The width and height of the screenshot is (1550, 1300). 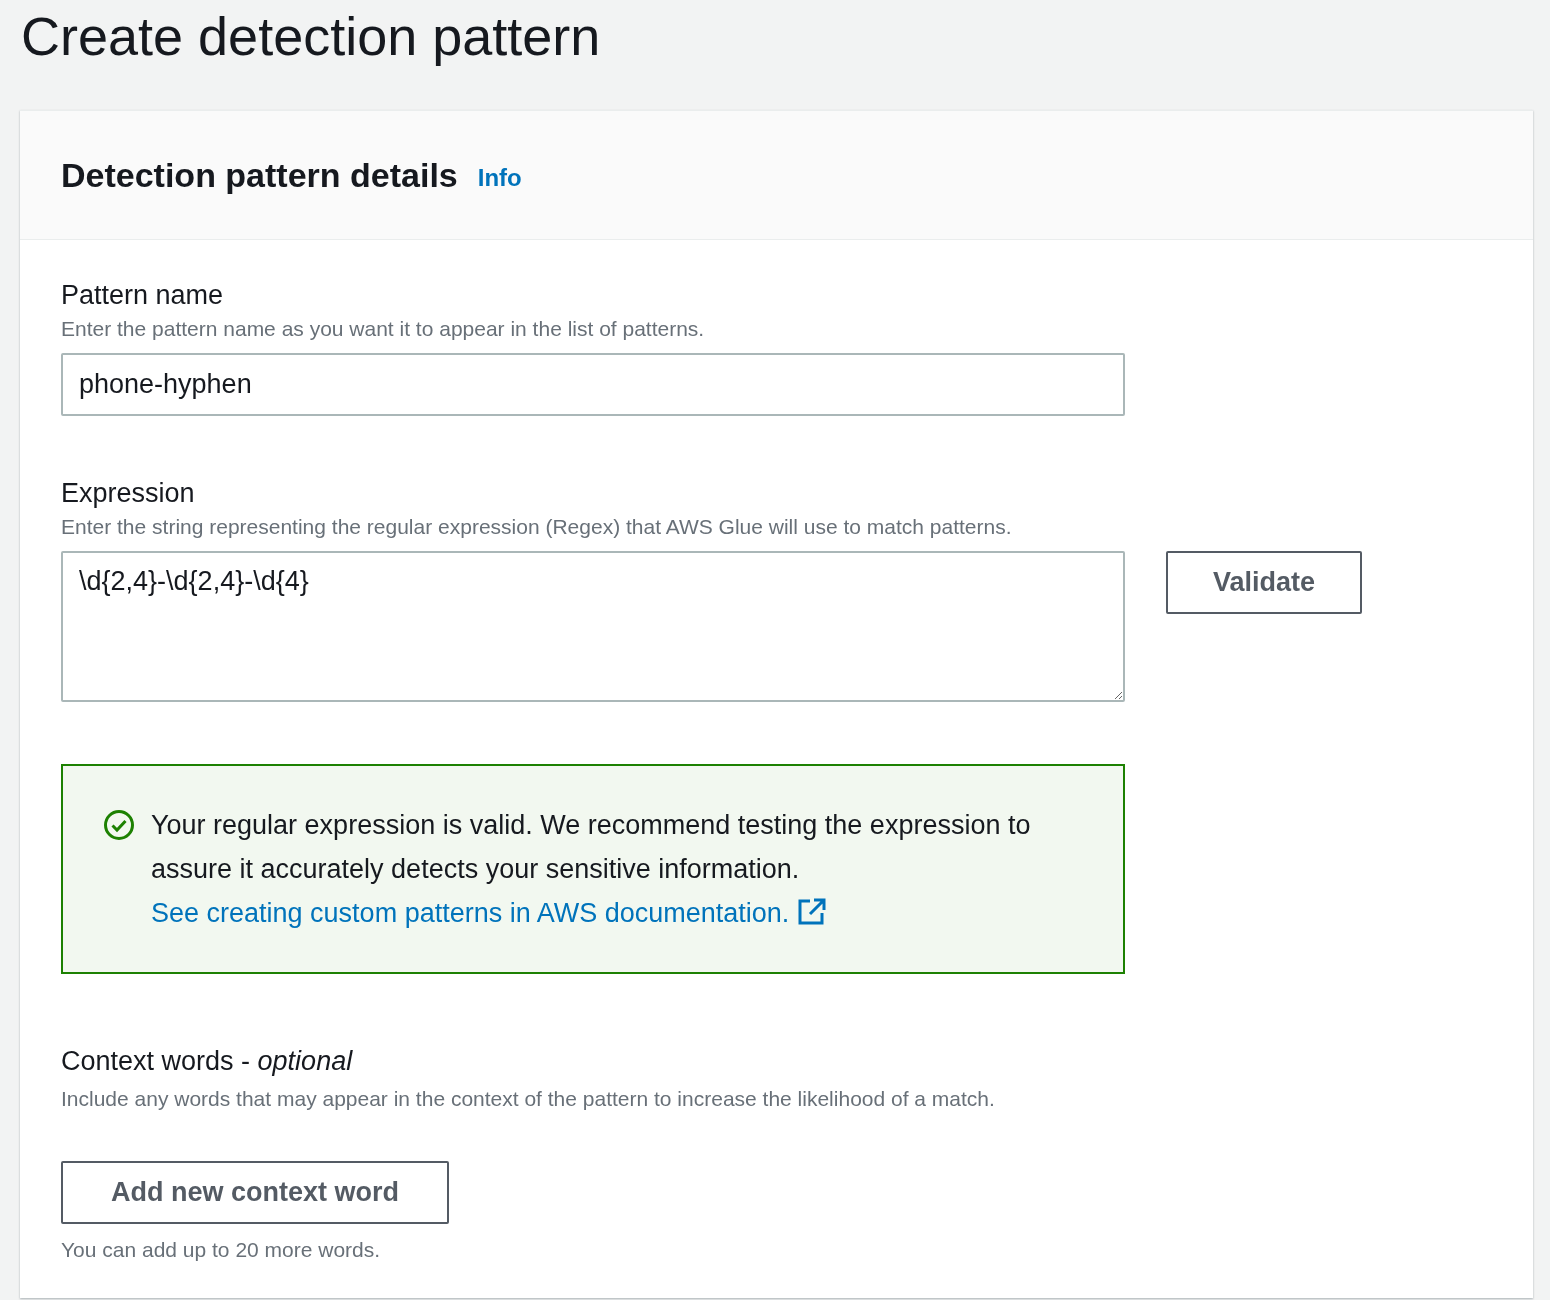 What do you see at coordinates (207, 1061) in the screenshot?
I see `field-label: Context words - optional` at bounding box center [207, 1061].